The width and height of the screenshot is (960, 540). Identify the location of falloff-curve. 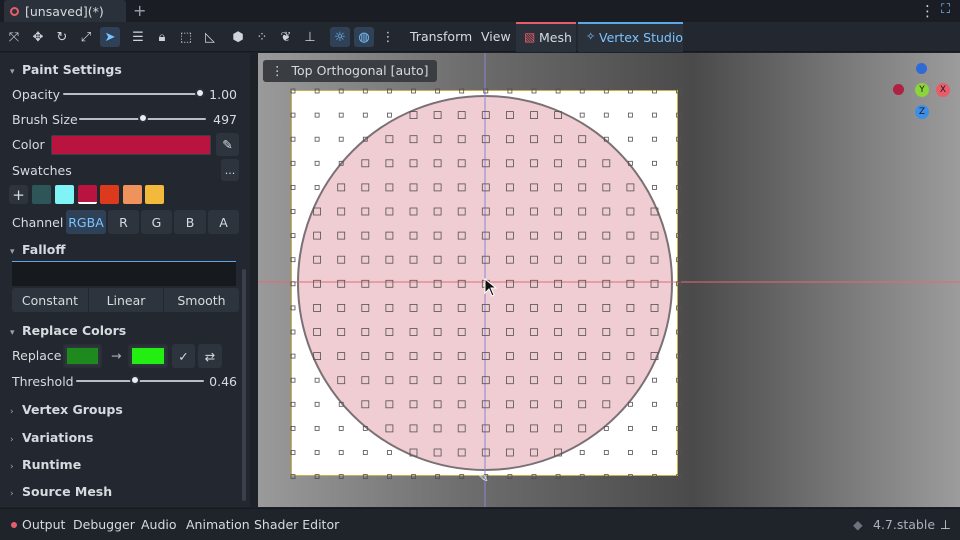
(124, 273).